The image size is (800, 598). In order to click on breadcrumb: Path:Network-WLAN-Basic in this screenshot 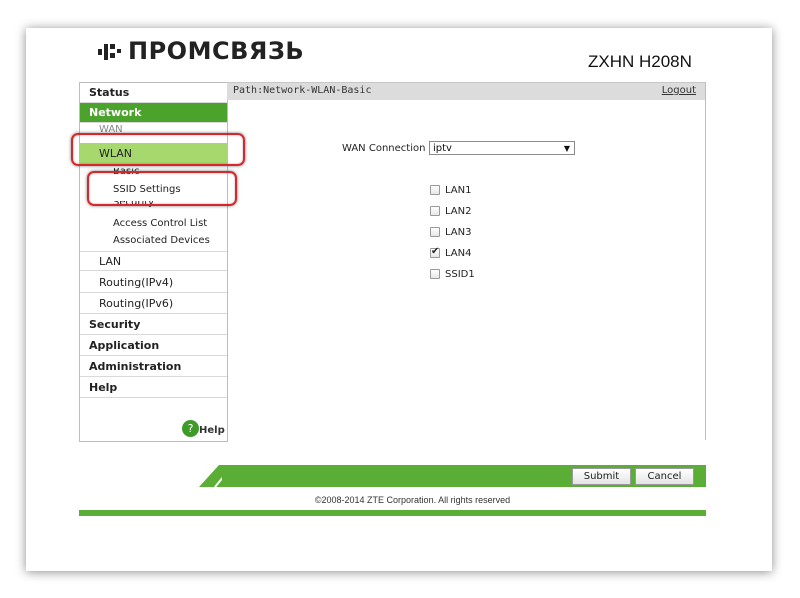, I will do `click(302, 90)`.